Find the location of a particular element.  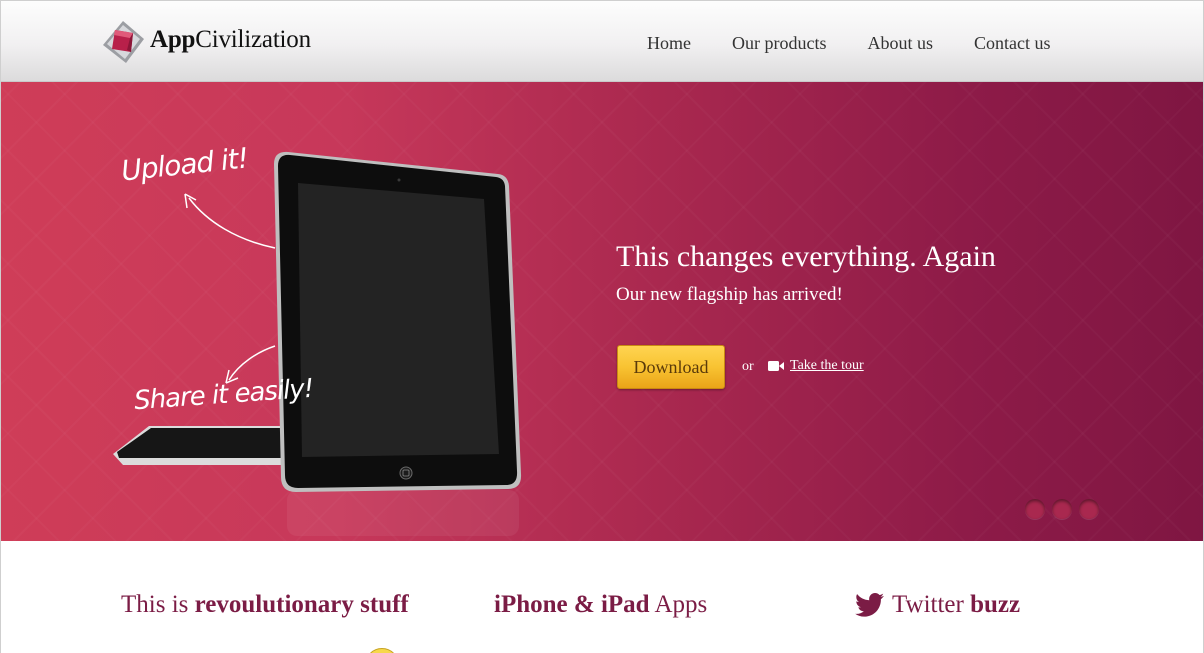

logo-link: AppCivilization is located at coordinates (205, 42).